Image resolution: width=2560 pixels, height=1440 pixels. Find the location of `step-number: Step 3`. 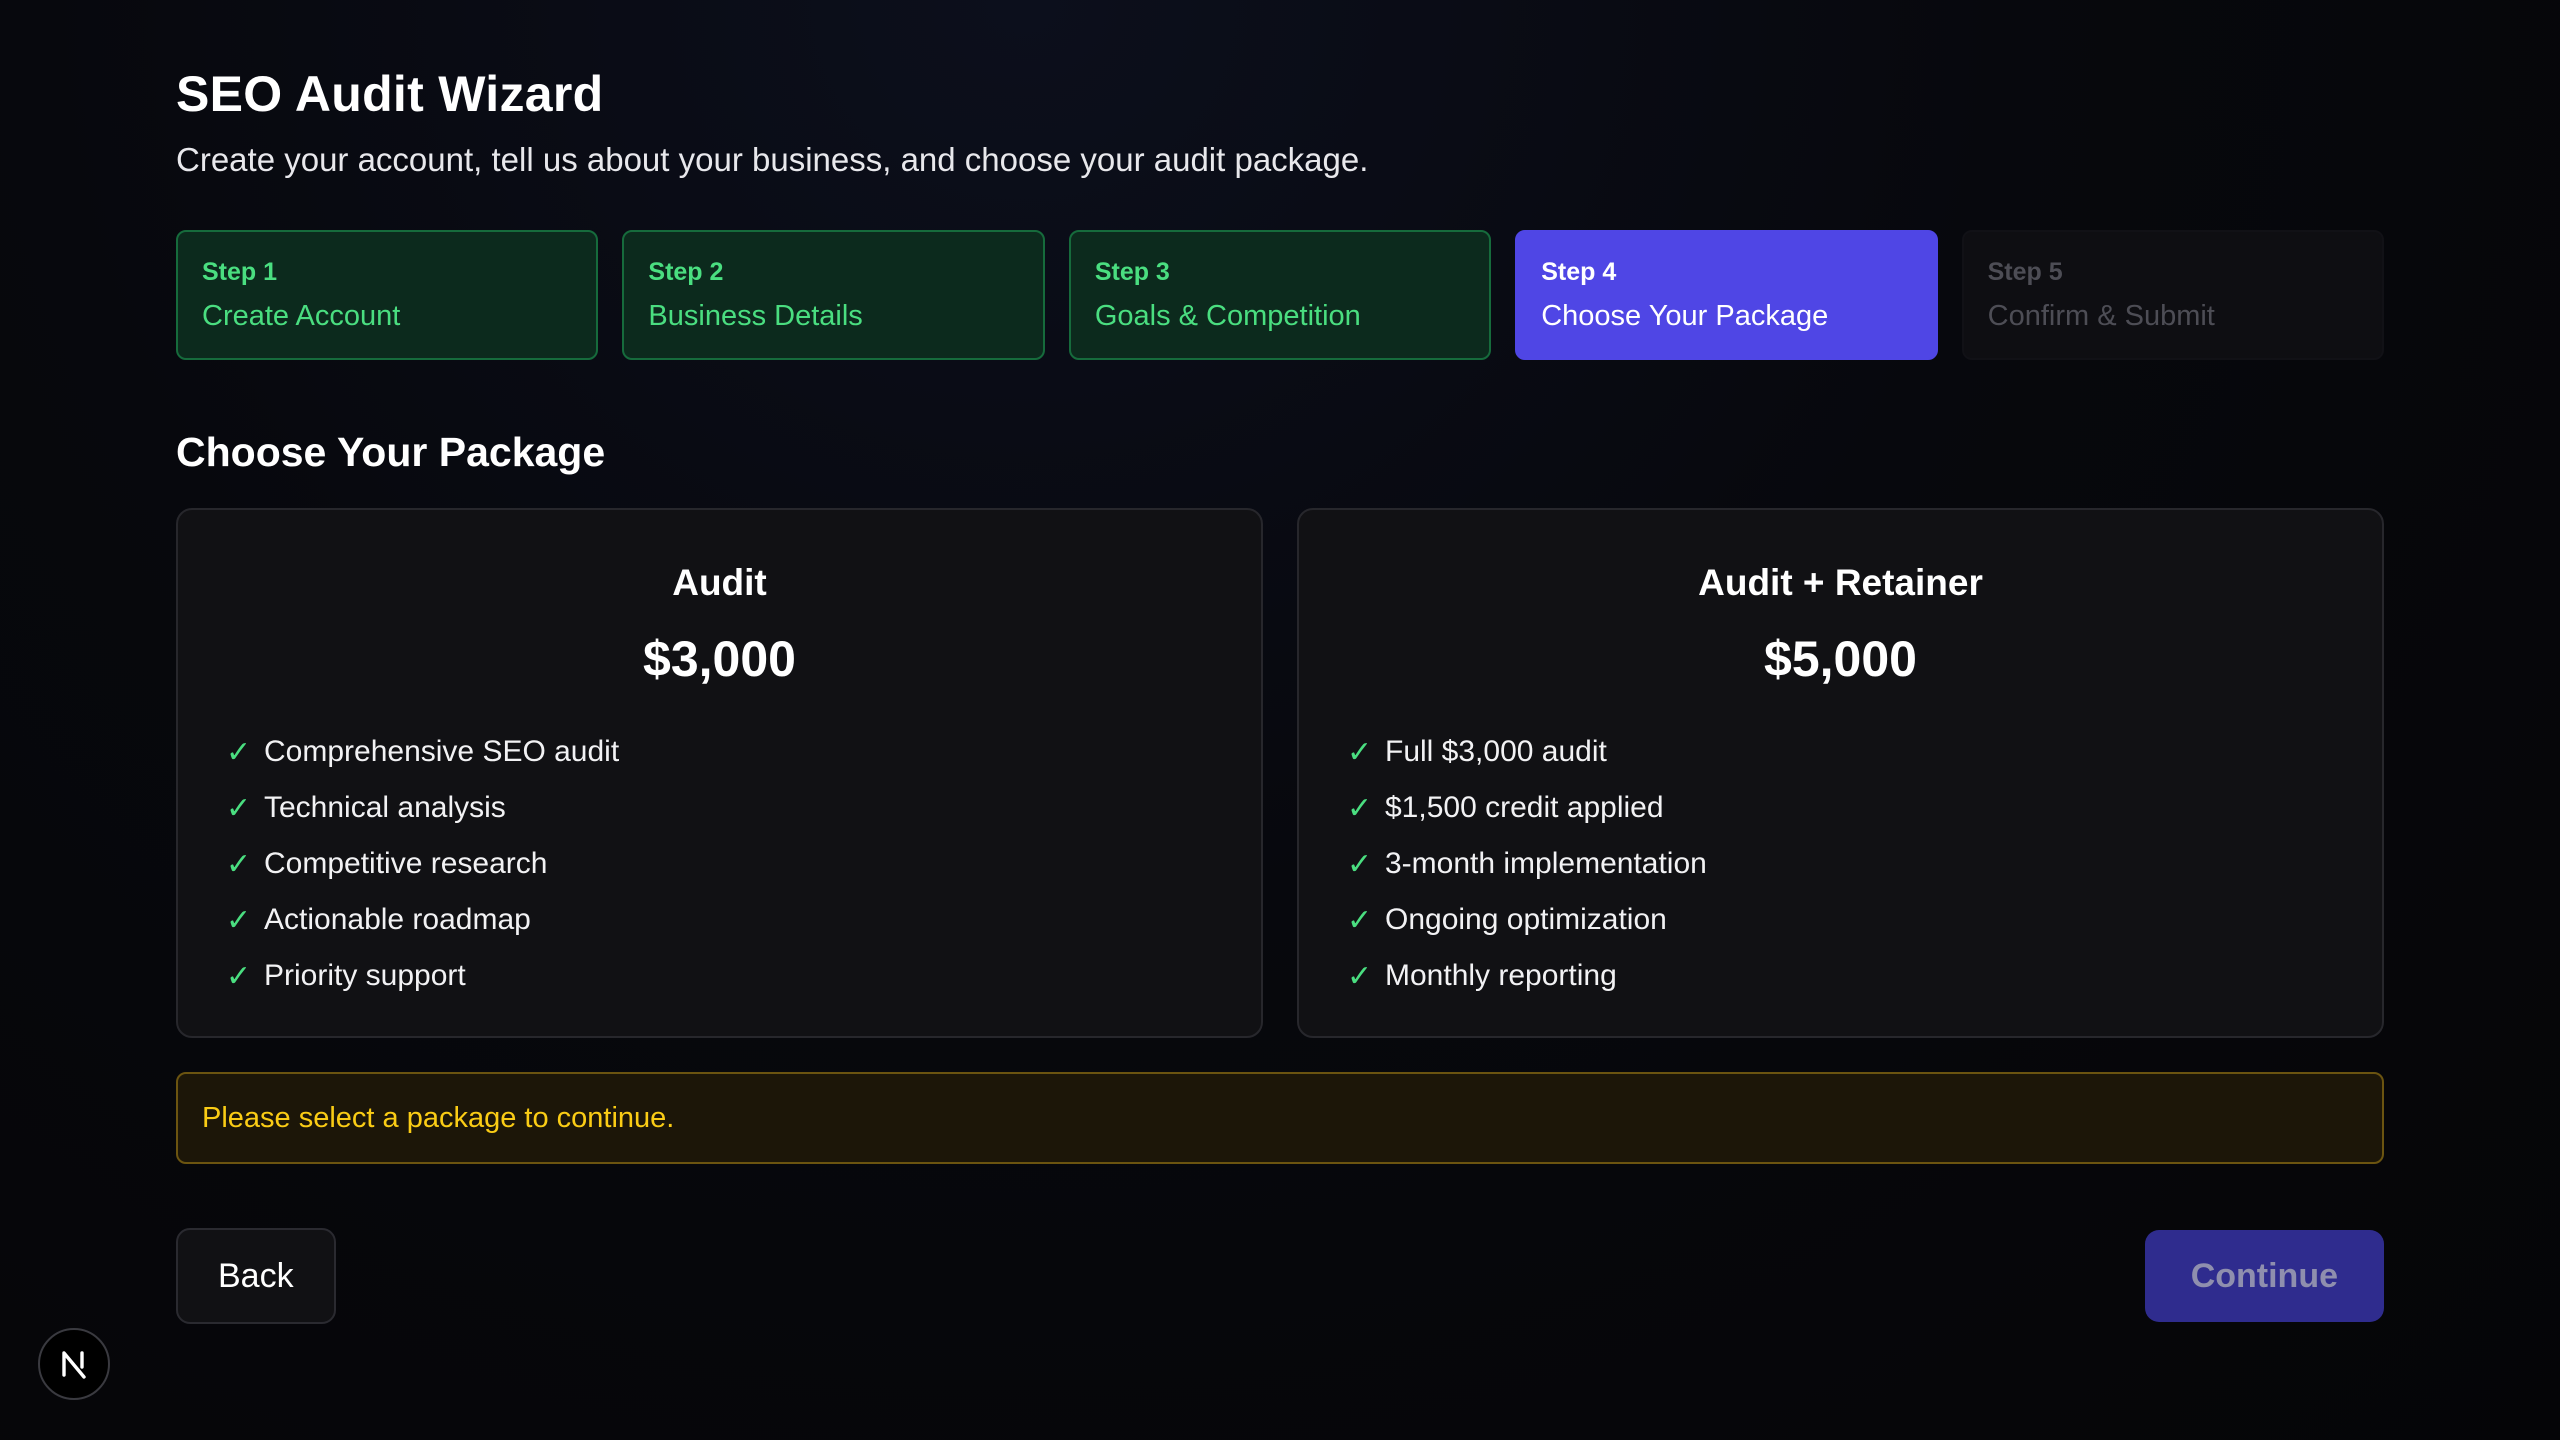

step-number: Step 3 is located at coordinates (1132, 272).